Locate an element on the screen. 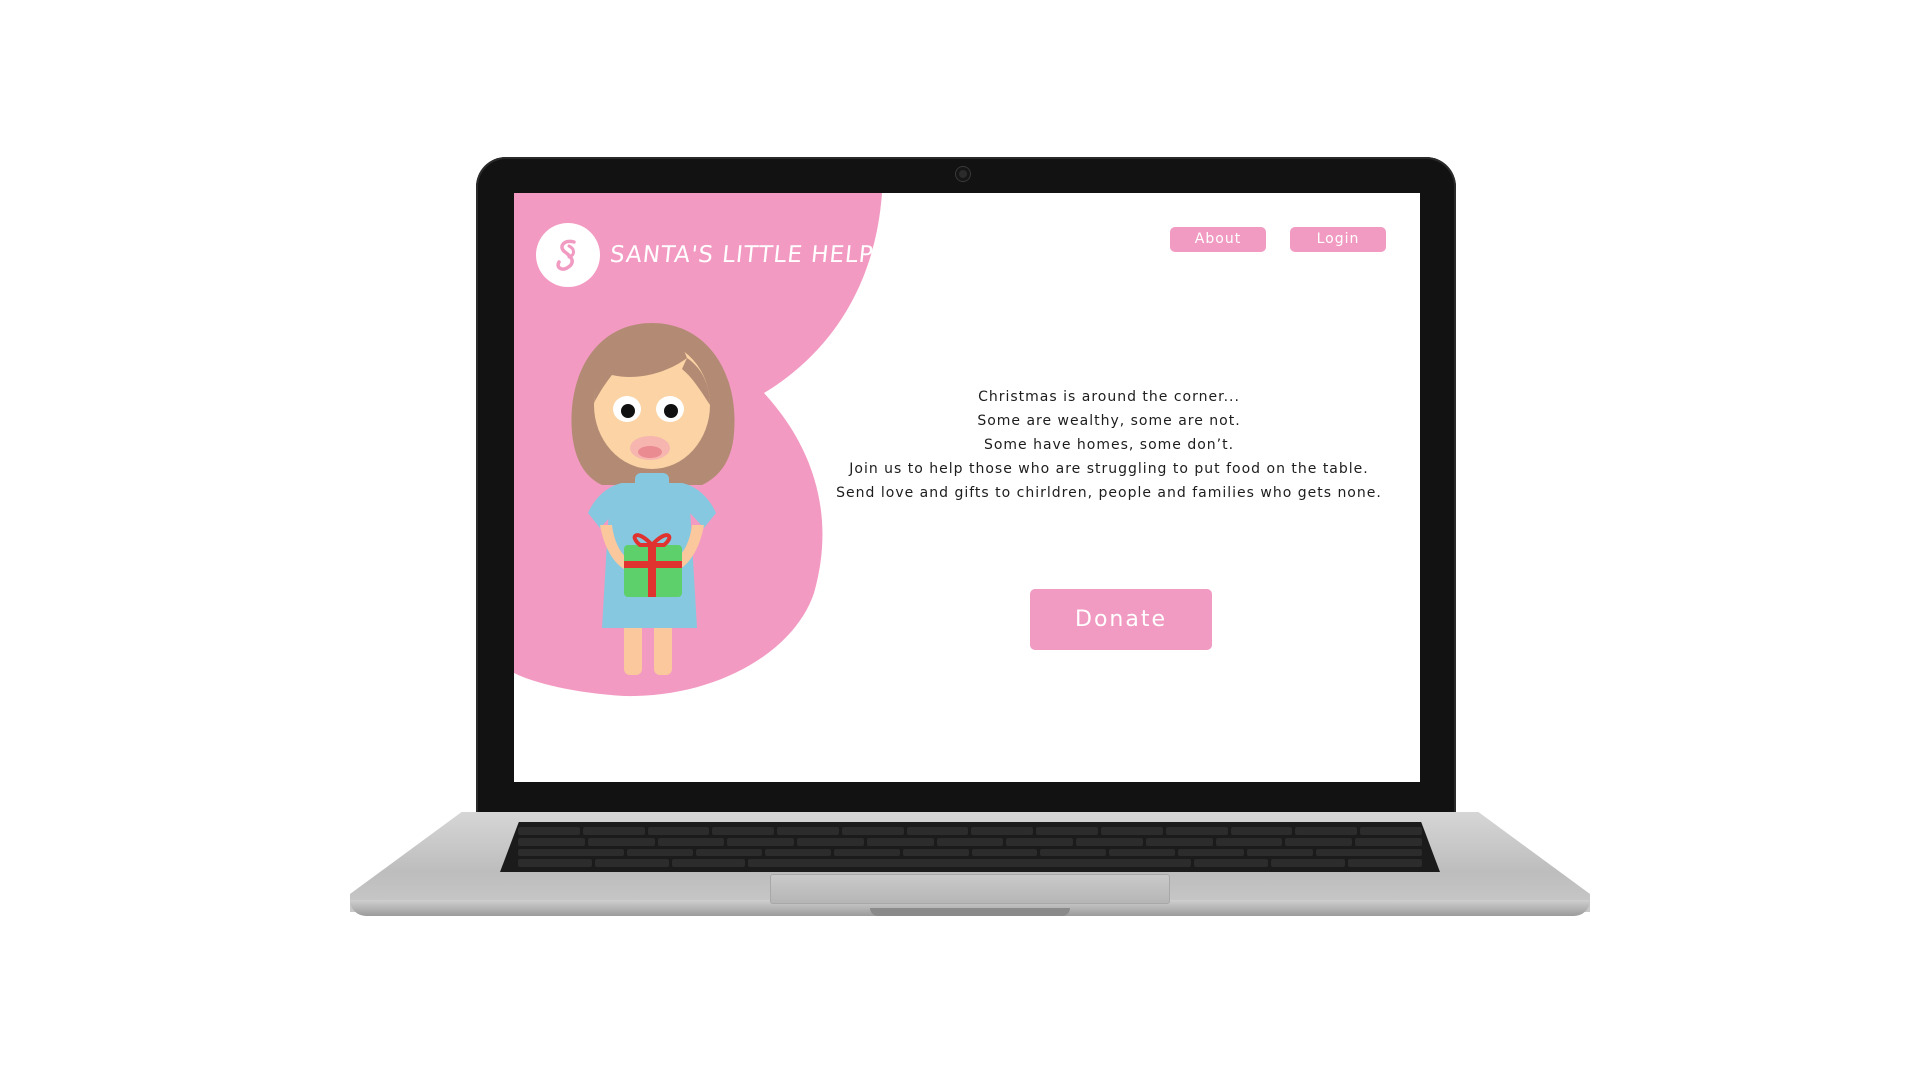 This screenshot has height=1080, width=1920. keyboard is located at coordinates (970, 847).